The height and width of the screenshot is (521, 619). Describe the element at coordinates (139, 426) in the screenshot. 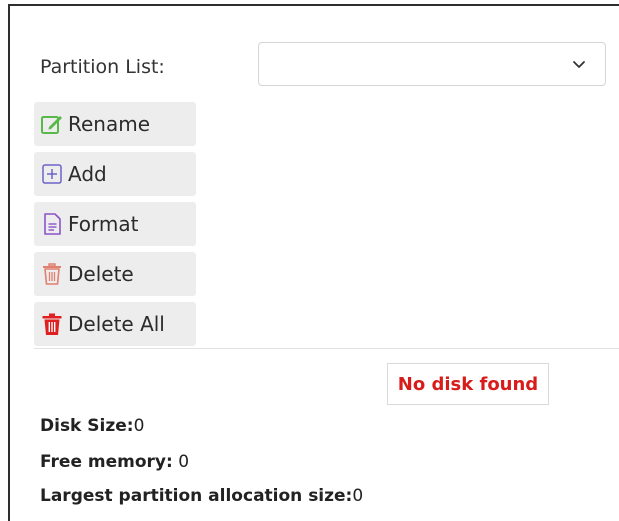

I see `disk-size-value: 0` at that location.